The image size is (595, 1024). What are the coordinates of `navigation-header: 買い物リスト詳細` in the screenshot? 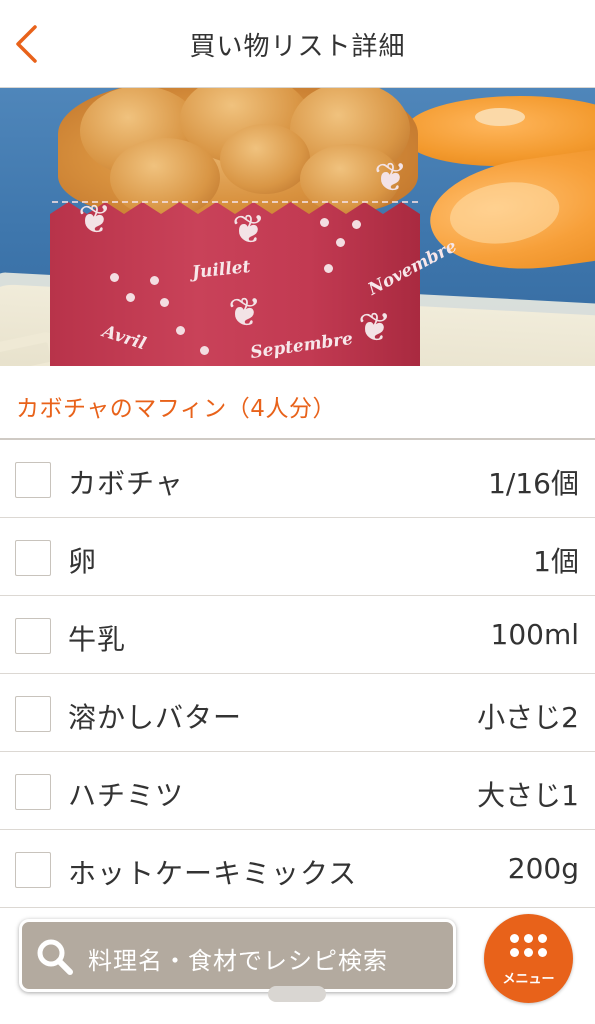 It's located at (297, 44).